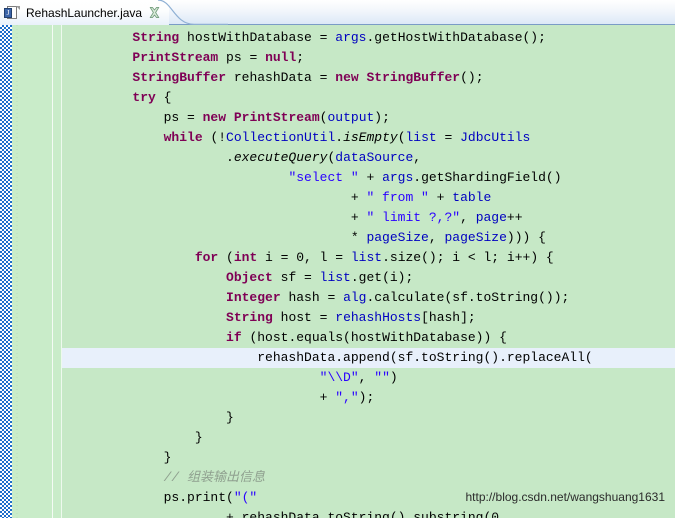 This screenshot has height=518, width=675. I want to click on editor-tab-bar: J RehashLauncher.java, so click(337, 12).